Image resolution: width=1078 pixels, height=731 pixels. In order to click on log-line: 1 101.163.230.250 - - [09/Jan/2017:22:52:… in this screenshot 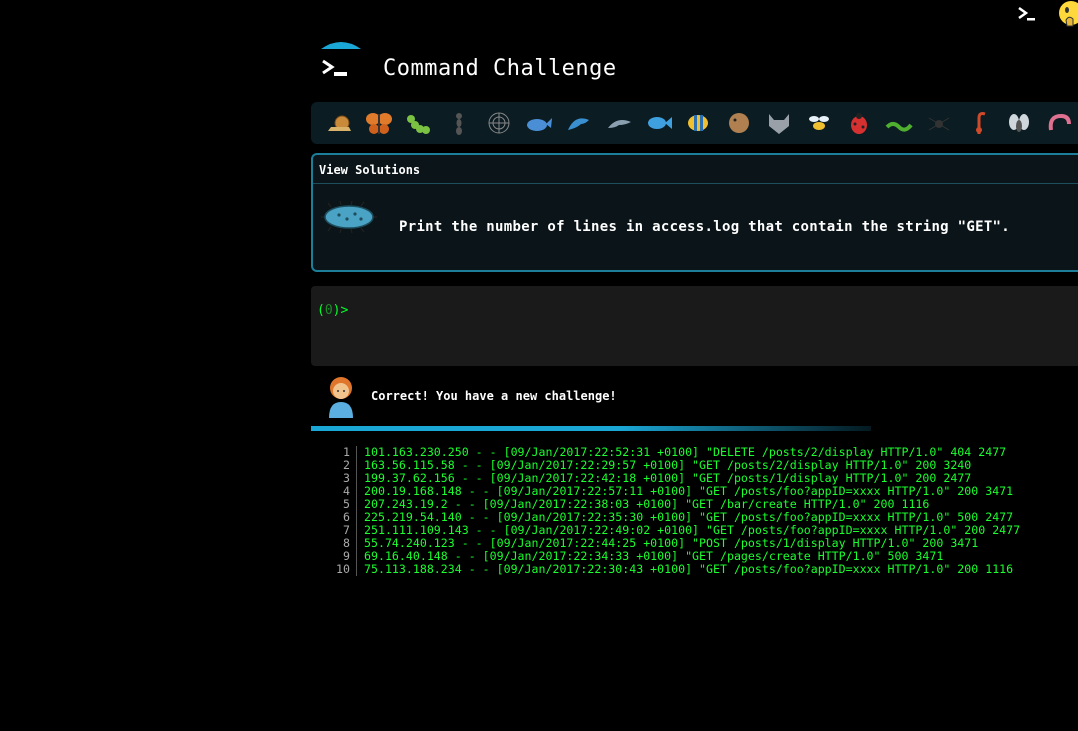, I will do `click(694, 452)`.